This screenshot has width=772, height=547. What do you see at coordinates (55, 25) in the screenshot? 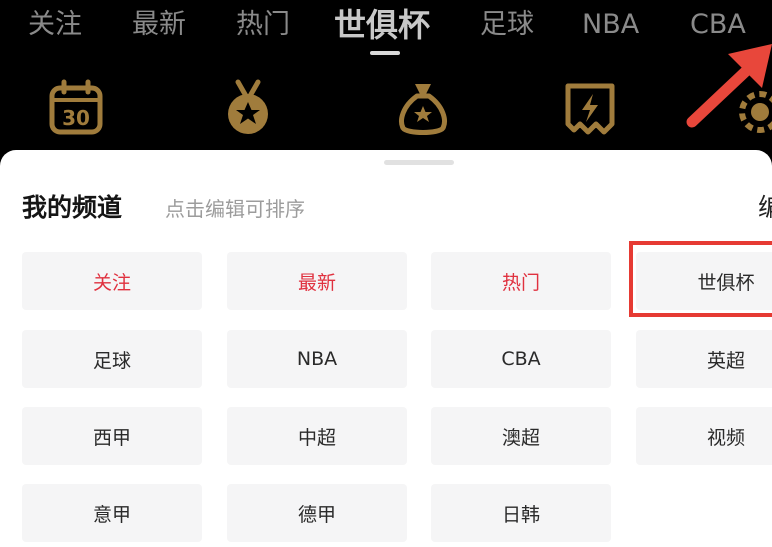
I see `tab-follow: 关注` at bounding box center [55, 25].